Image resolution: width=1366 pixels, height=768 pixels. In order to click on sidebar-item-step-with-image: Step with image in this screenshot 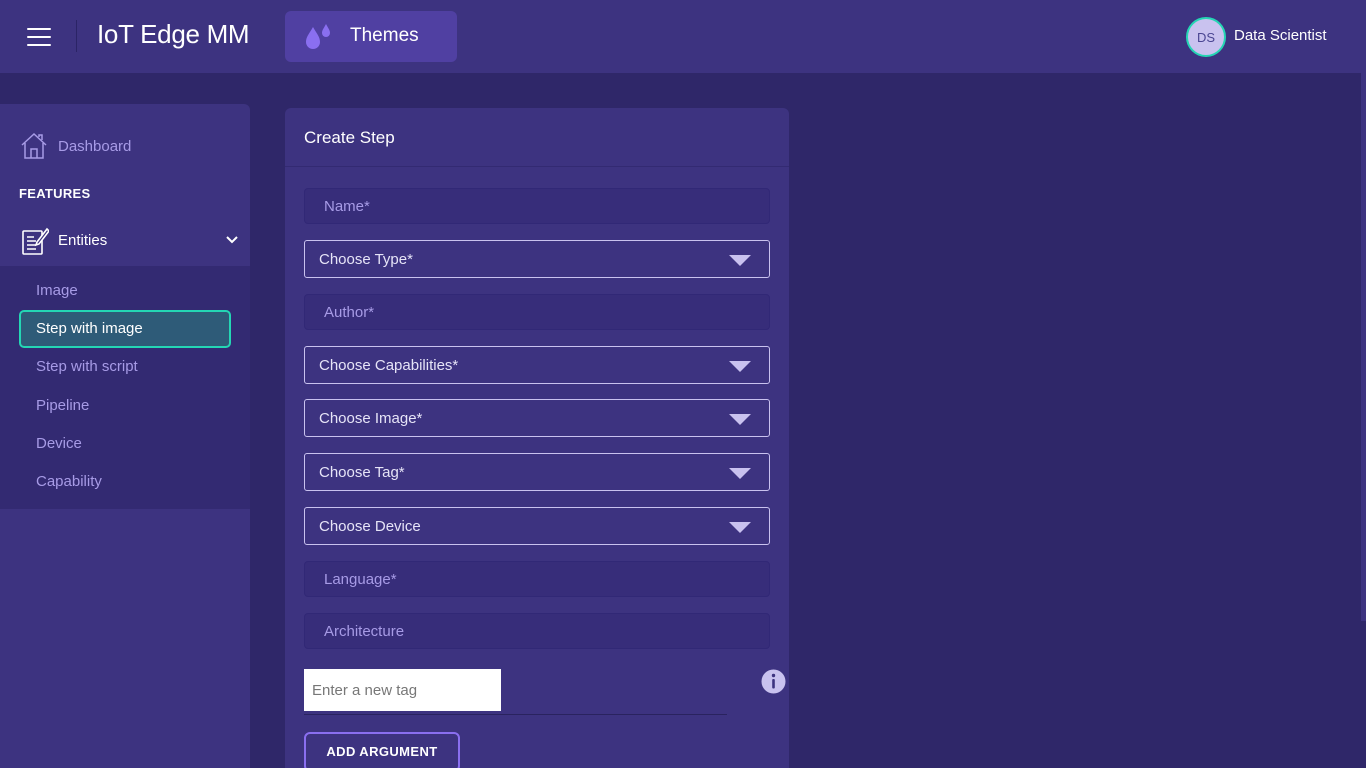, I will do `click(125, 329)`.